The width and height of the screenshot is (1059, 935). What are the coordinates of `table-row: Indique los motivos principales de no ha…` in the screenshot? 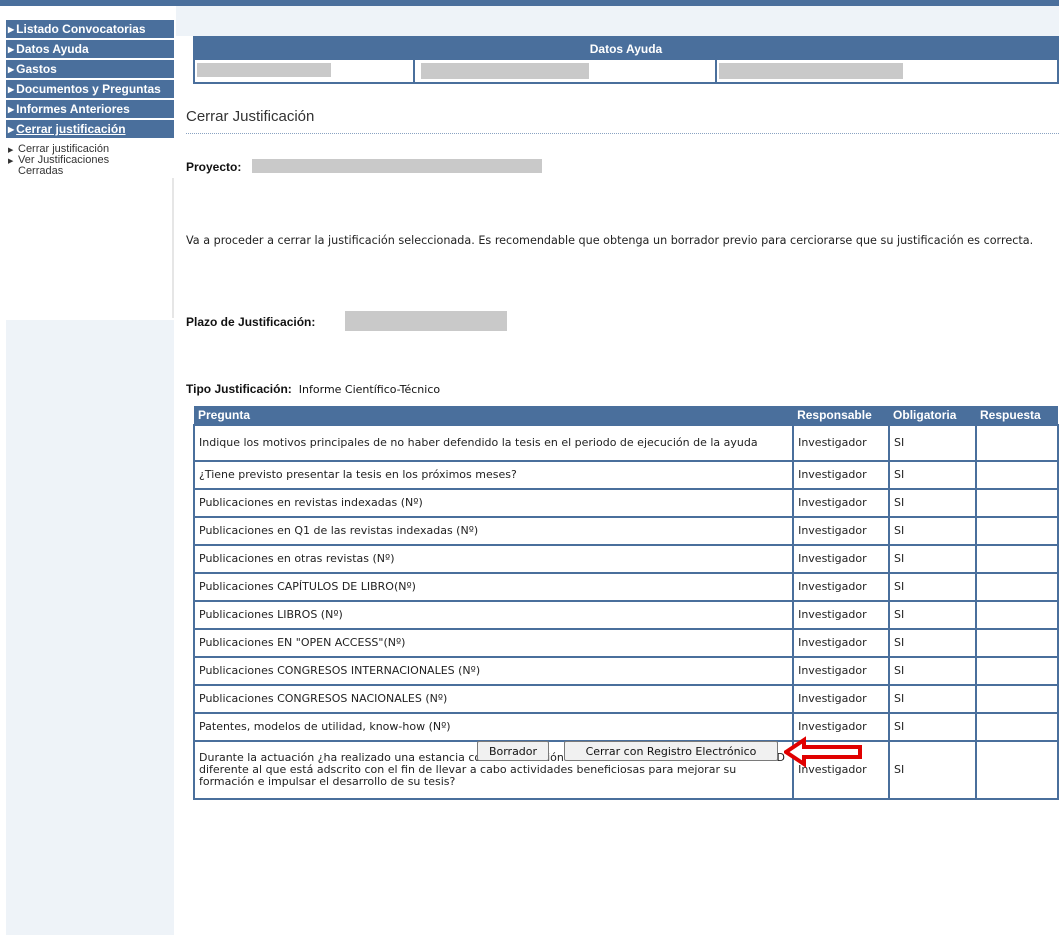 It's located at (625, 443).